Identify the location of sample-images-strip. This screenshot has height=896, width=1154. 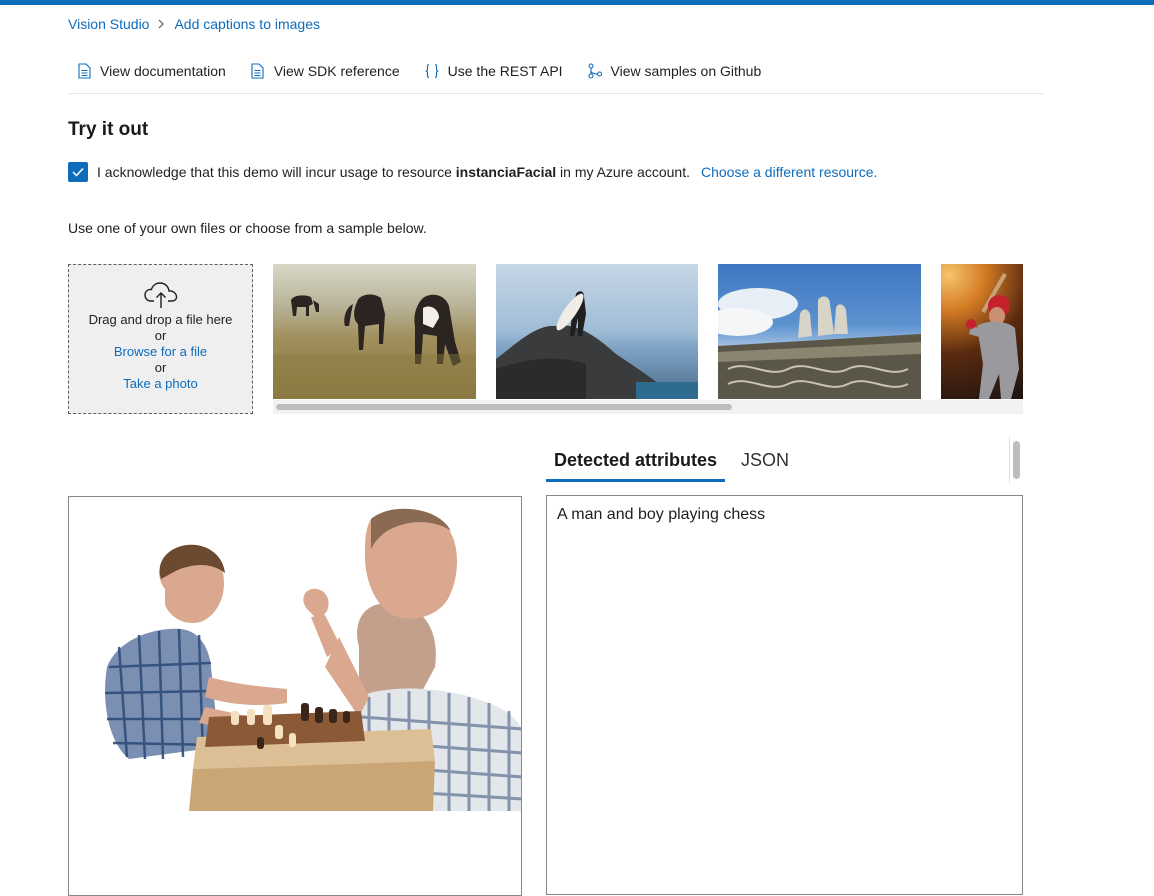
(648, 339).